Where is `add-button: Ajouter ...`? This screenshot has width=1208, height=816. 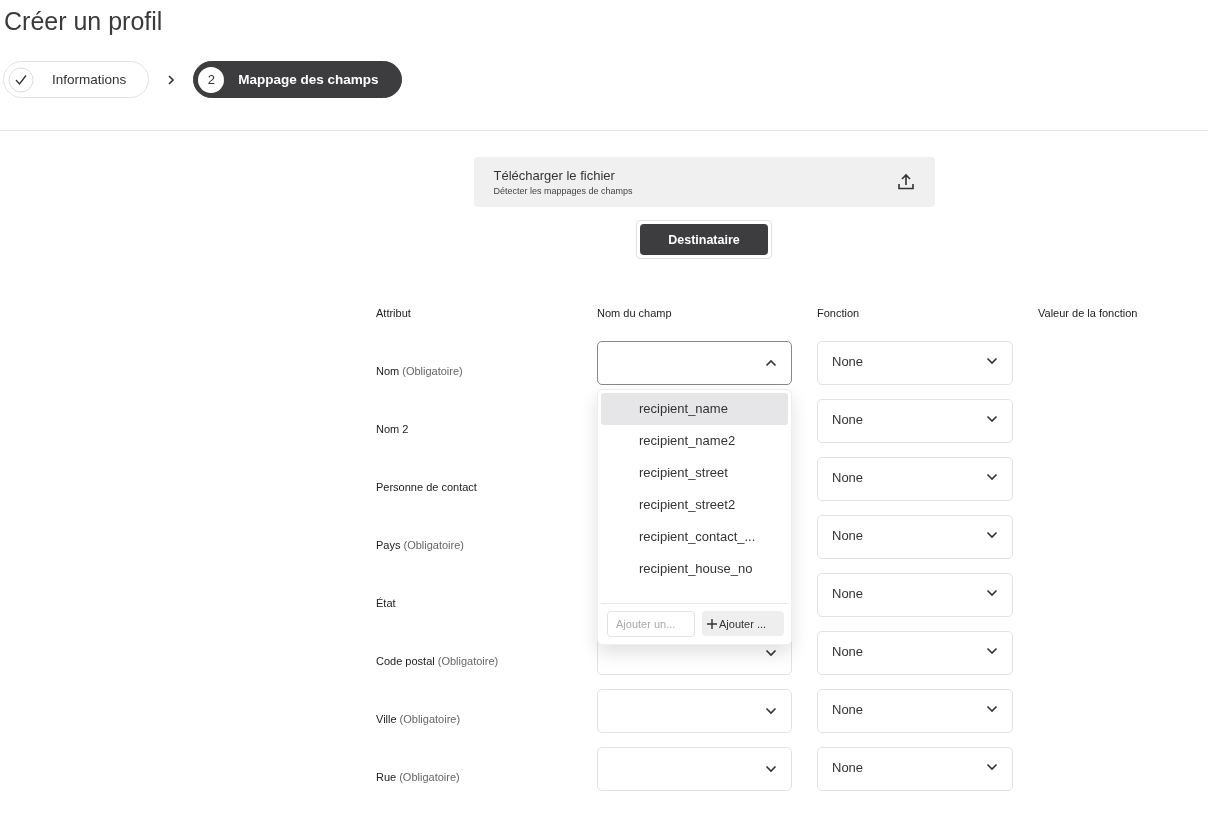 add-button: Ajouter ... is located at coordinates (743, 623).